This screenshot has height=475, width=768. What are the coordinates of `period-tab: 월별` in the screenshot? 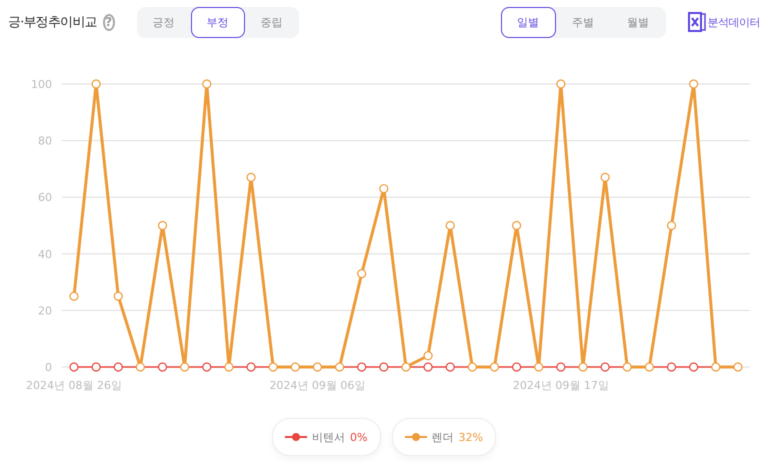 It's located at (638, 22).